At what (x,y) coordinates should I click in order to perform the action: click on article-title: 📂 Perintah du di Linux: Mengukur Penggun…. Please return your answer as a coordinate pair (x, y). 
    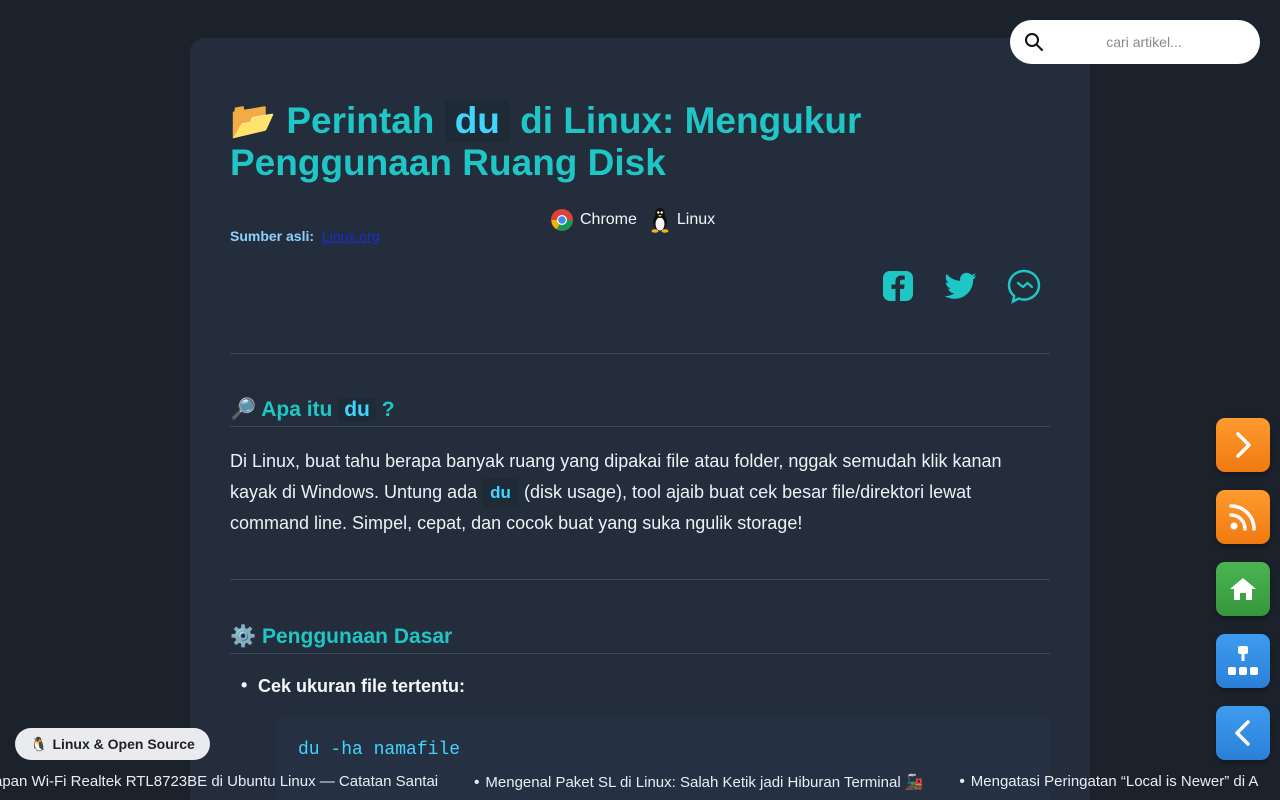
    Looking at the image, I should click on (610, 142).